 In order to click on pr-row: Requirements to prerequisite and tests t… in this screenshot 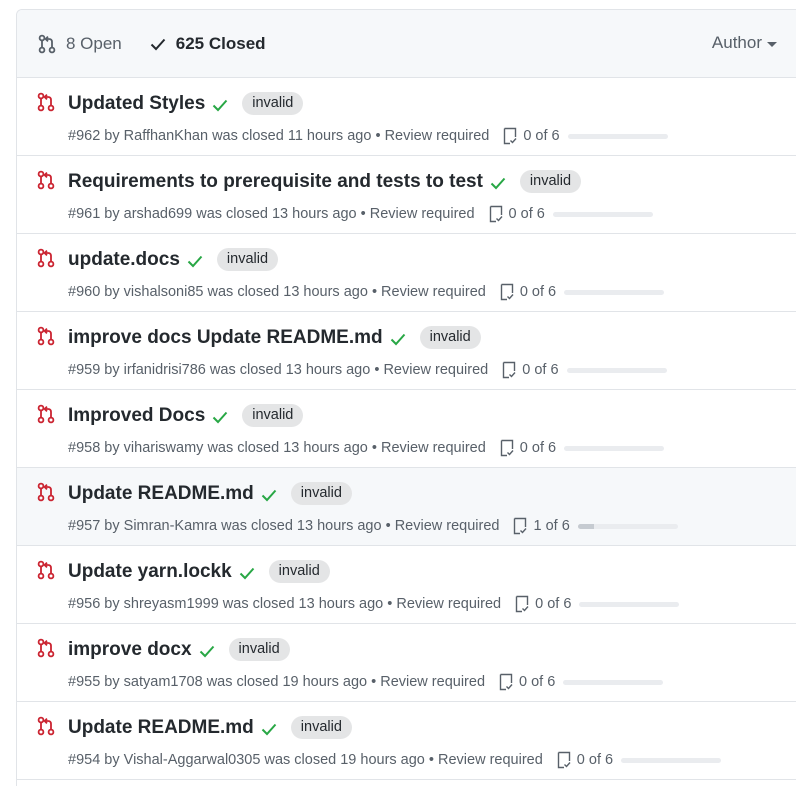, I will do `click(406, 195)`.